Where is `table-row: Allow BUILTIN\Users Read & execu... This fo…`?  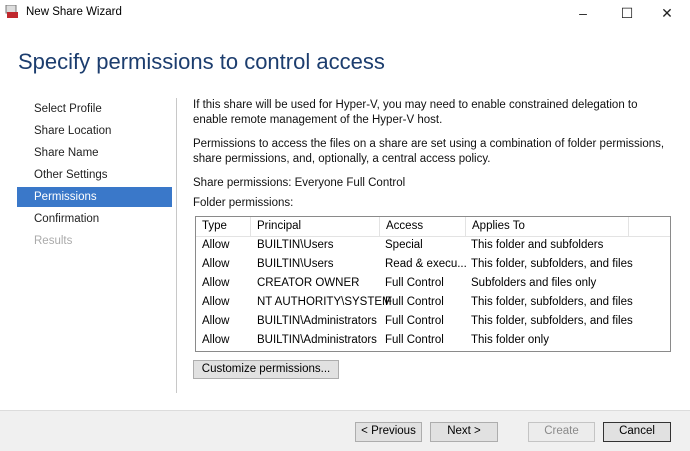 table-row: Allow BUILTIN\Users Read & execu... This fo… is located at coordinates (433, 264).